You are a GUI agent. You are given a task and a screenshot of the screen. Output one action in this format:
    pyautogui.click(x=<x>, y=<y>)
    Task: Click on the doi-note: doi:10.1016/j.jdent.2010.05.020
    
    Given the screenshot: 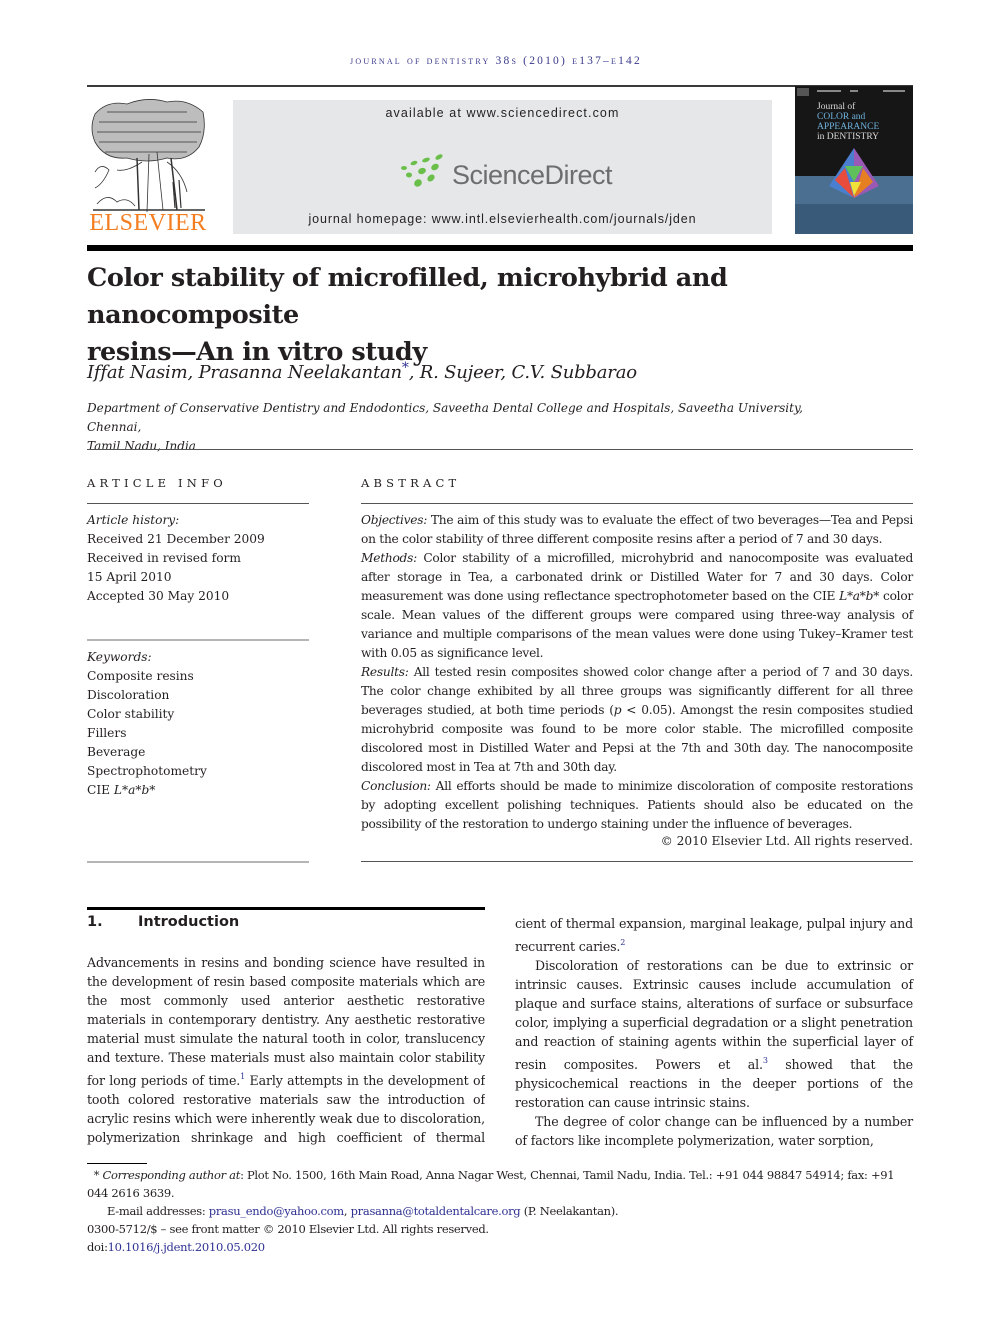 What is the action you would take?
    pyautogui.click(x=500, y=1247)
    